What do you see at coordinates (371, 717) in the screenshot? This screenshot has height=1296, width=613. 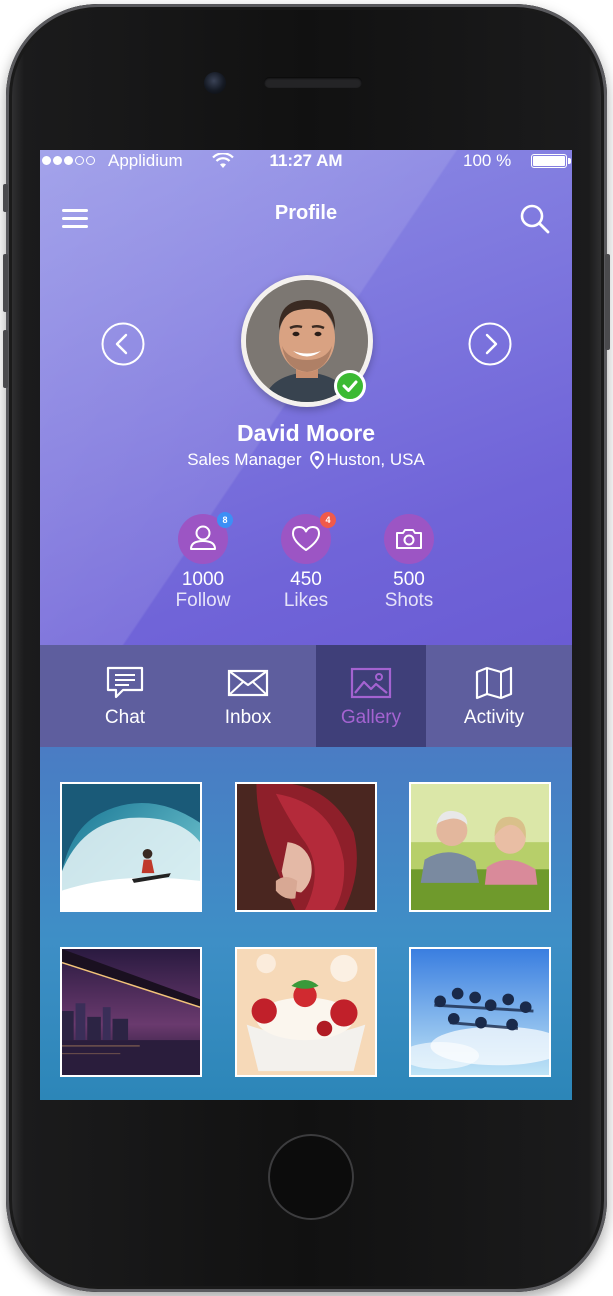 I see `tab-gallery-label: Gallery` at bounding box center [371, 717].